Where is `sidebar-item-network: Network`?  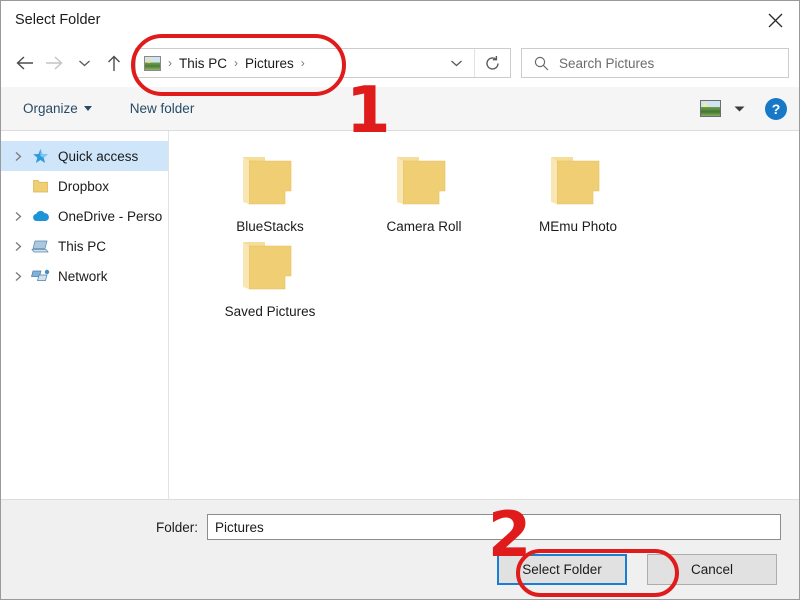
sidebar-item-network: Network is located at coordinates (84, 276).